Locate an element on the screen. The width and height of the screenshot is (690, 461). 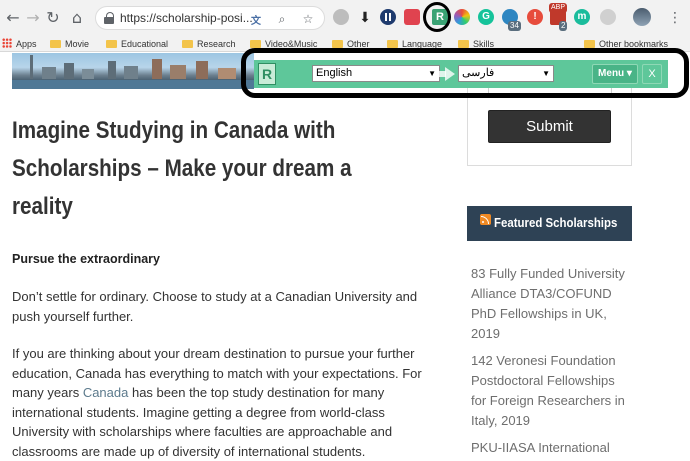
bookmark-label: Educational is located at coordinates (145, 44).